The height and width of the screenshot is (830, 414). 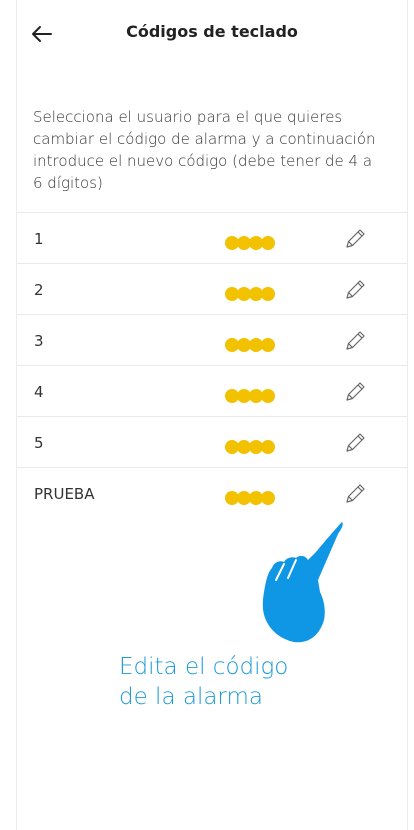 What do you see at coordinates (39, 443) in the screenshot?
I see `user-label: 5` at bounding box center [39, 443].